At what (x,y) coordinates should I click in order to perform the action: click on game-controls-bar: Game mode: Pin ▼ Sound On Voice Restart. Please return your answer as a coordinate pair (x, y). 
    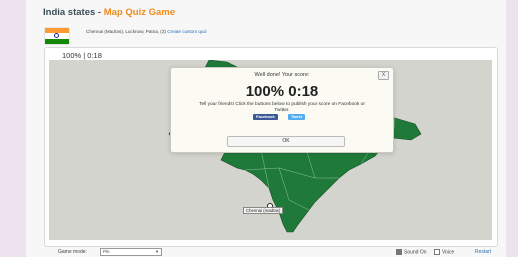
    Looking at the image, I should click on (270, 252).